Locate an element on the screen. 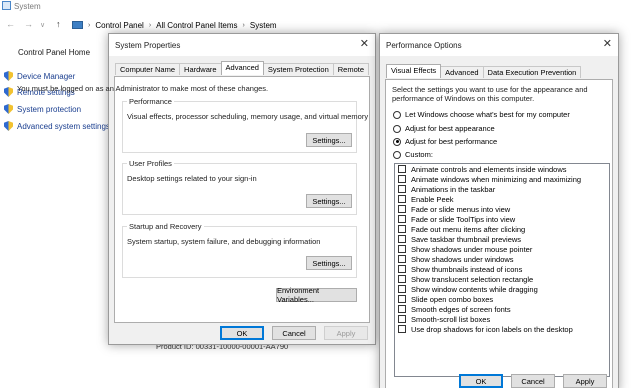 The width and height of the screenshot is (640, 388). sidebar-item-device-manager: Device Manager is located at coordinates (39, 76).